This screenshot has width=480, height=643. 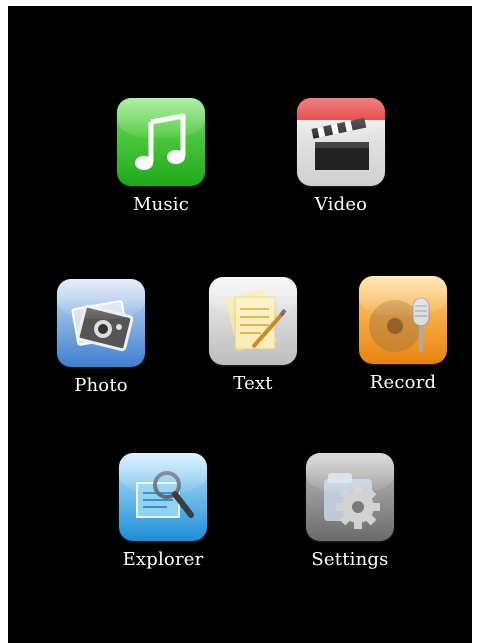 I want to click on app-label: Record, so click(x=403, y=382).